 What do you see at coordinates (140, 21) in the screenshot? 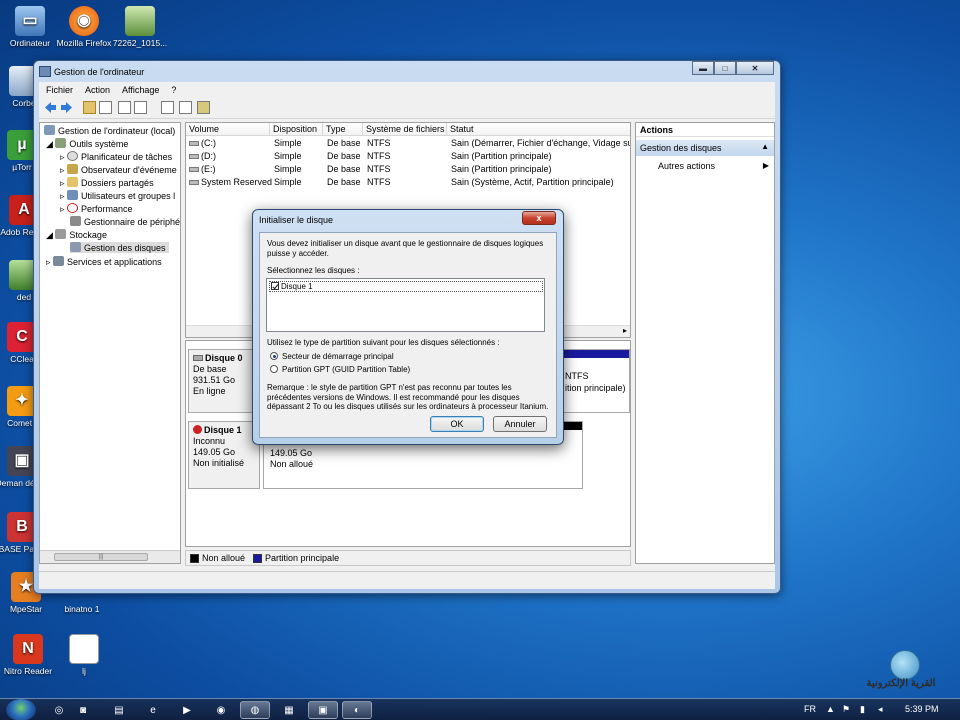
I see `image-file-icon` at bounding box center [140, 21].